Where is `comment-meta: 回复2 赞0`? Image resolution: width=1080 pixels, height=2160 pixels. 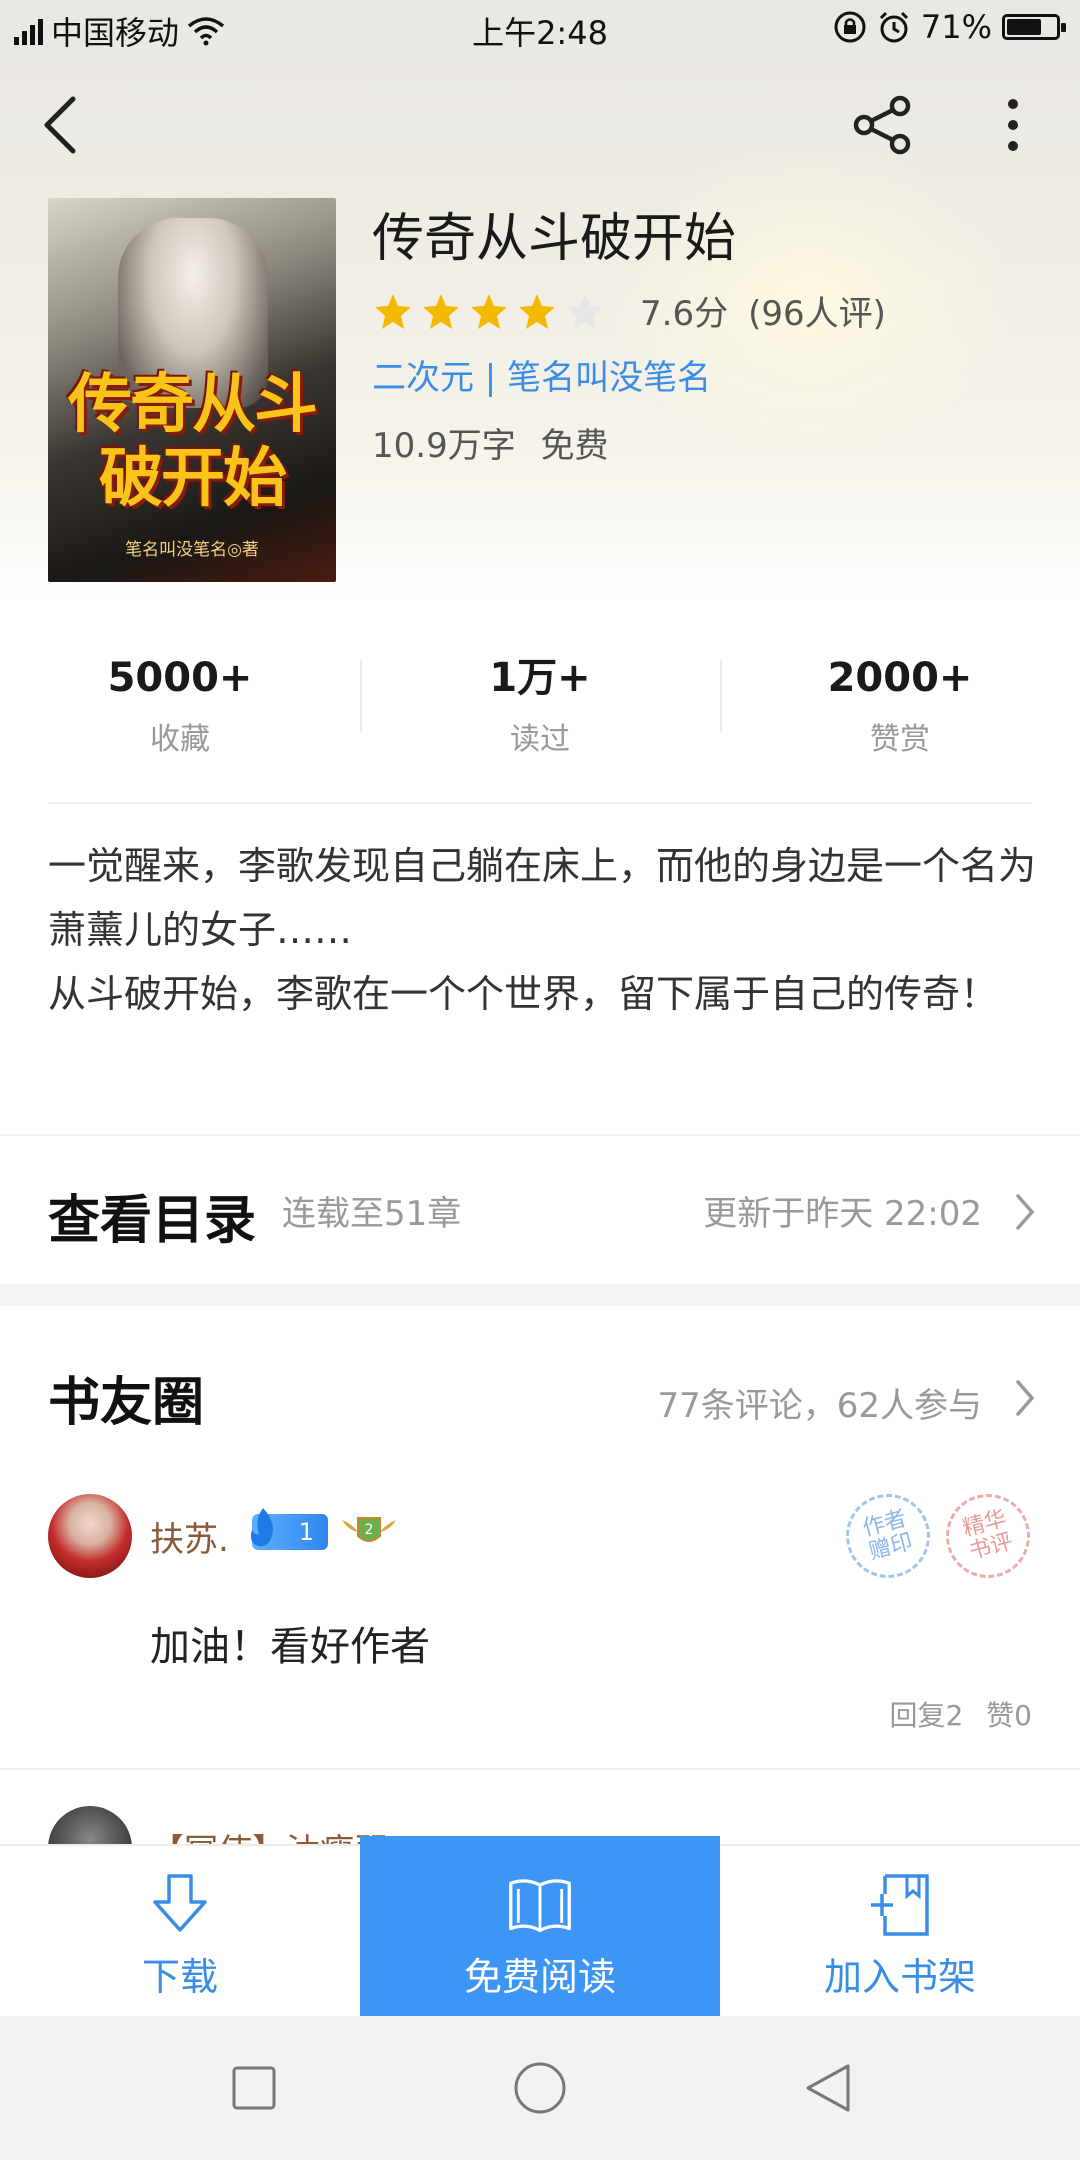
comment-meta: 回复2 赞0 is located at coordinates (960, 1714).